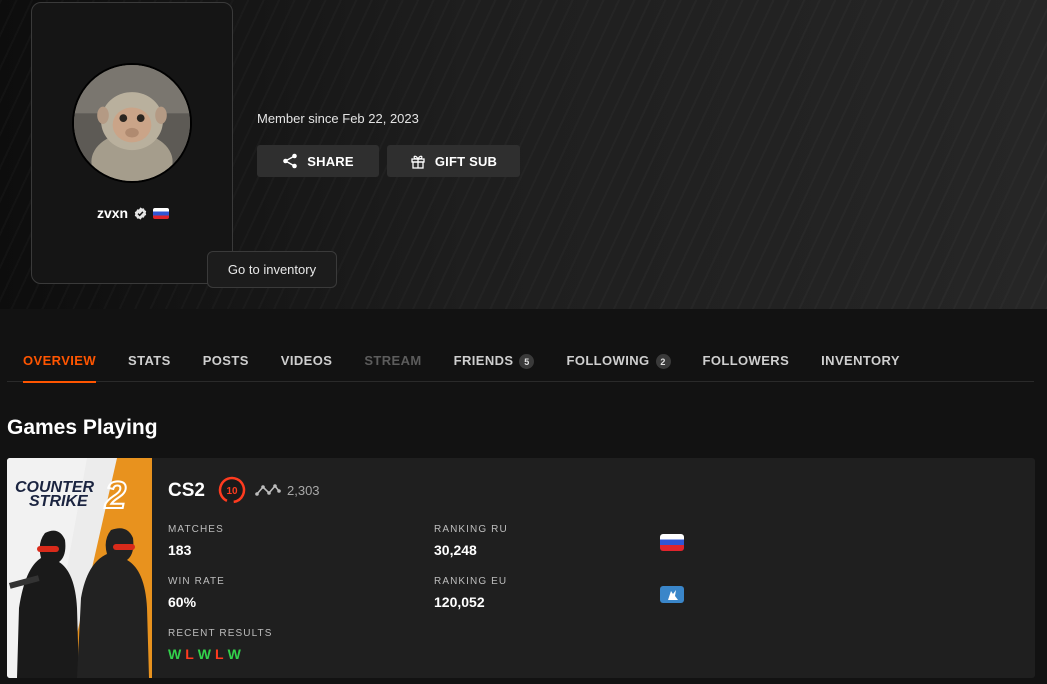  What do you see at coordinates (471, 581) in the screenshot?
I see `ranking-eu-label: RANKING EU` at bounding box center [471, 581].